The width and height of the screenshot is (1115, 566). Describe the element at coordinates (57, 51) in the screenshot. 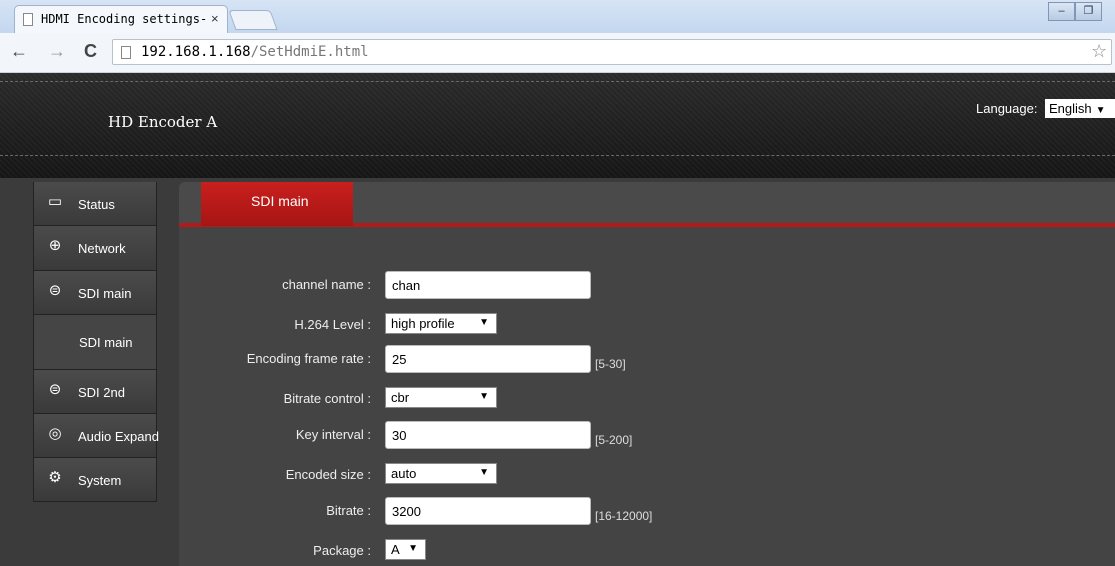

I see `forward-icon: →` at that location.